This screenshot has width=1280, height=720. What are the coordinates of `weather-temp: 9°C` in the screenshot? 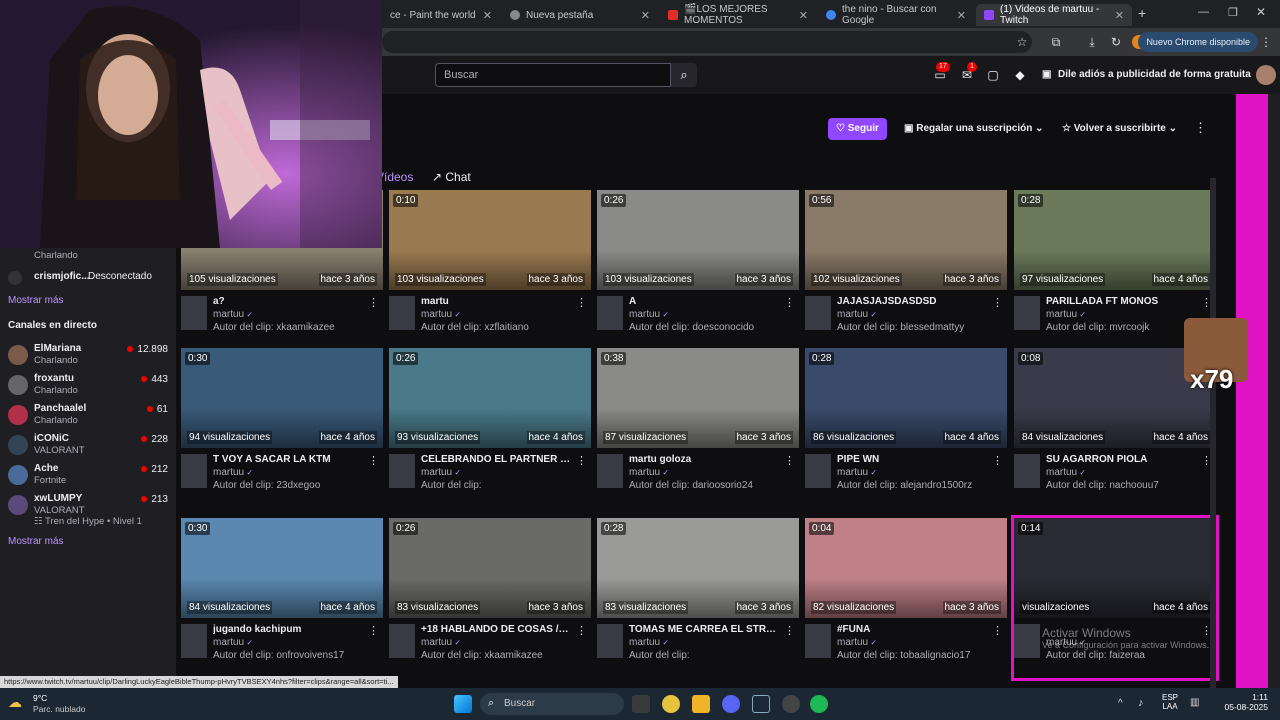 It's located at (40, 698).